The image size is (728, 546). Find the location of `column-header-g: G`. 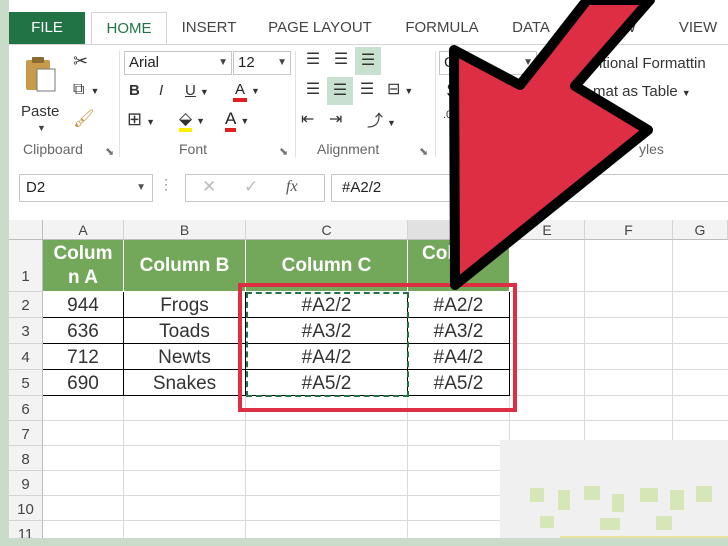

column-header-g: G is located at coordinates (700, 230).